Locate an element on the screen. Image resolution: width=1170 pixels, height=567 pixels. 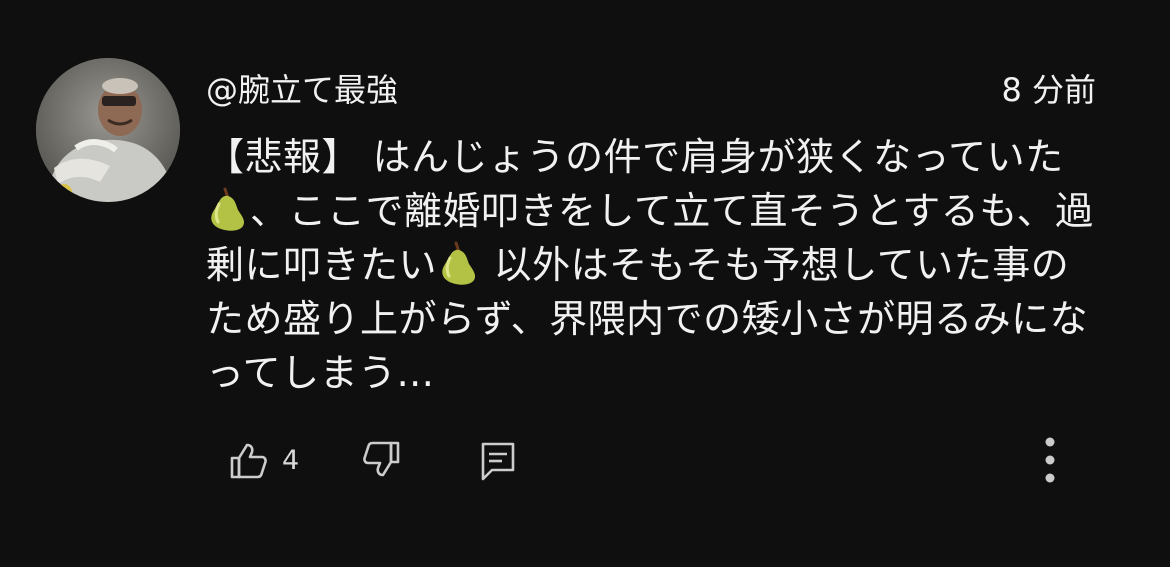
reply-comment-icon is located at coordinates (498, 461).